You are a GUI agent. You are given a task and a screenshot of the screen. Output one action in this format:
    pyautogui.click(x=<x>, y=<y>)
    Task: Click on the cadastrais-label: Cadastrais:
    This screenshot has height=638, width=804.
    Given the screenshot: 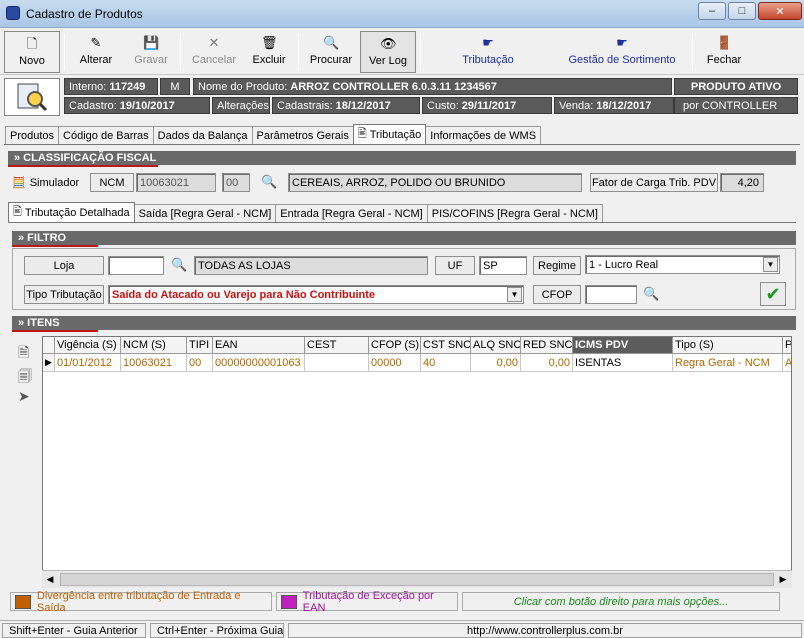 What is the action you would take?
    pyautogui.click(x=305, y=105)
    